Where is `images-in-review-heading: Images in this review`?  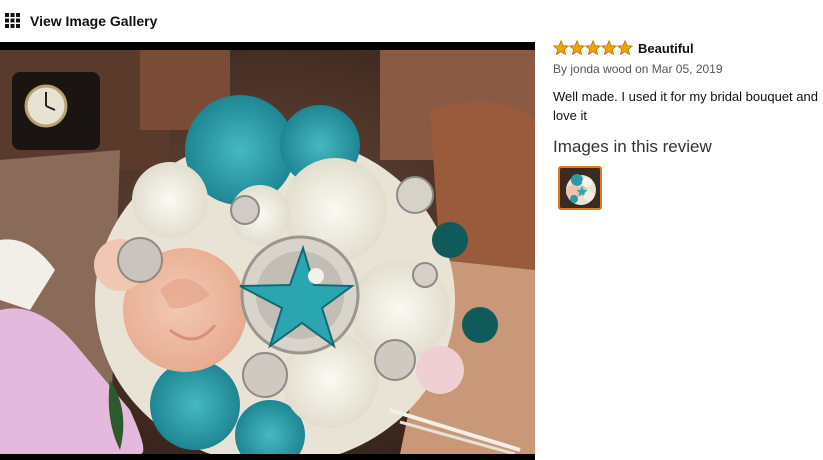
images-in-review-heading: Images in this review is located at coordinates (632, 146).